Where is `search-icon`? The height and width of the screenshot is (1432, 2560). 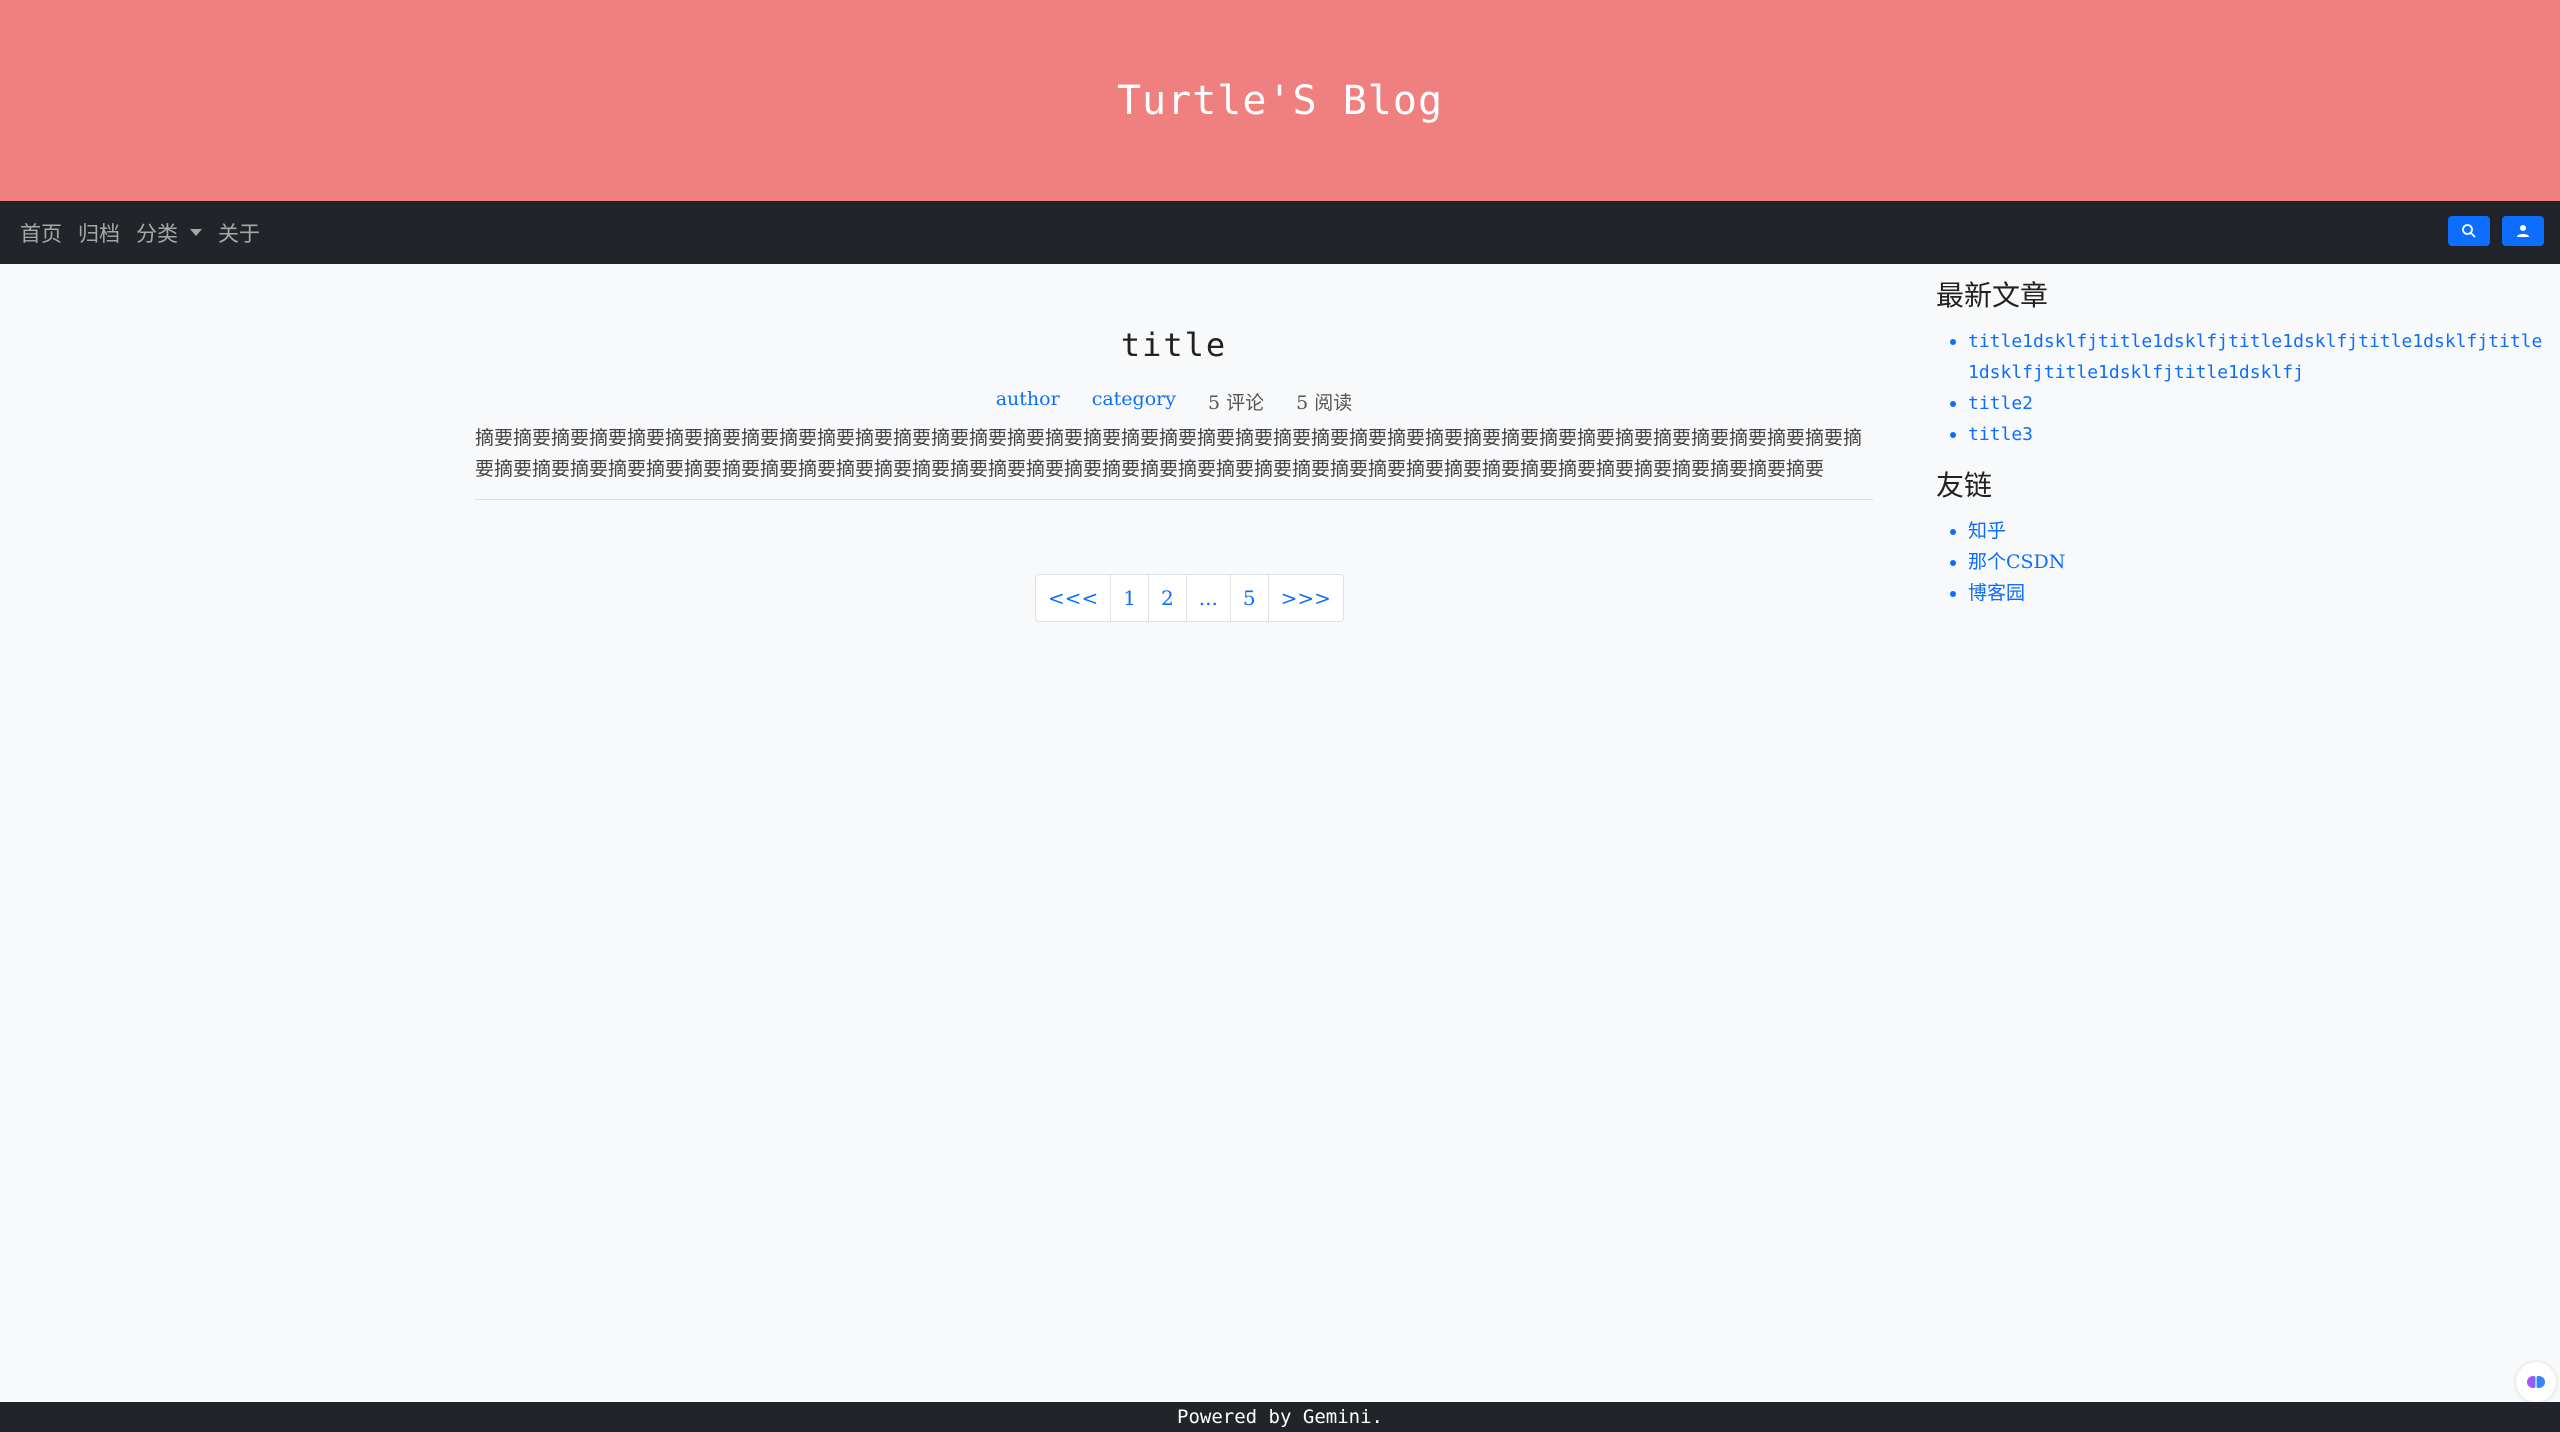 search-icon is located at coordinates (2469, 231).